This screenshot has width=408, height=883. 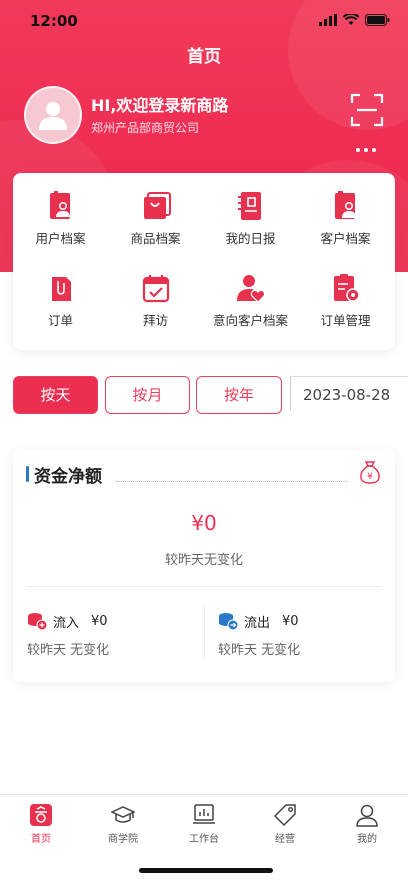 I want to click on tag-icon, so click(x=284, y=815).